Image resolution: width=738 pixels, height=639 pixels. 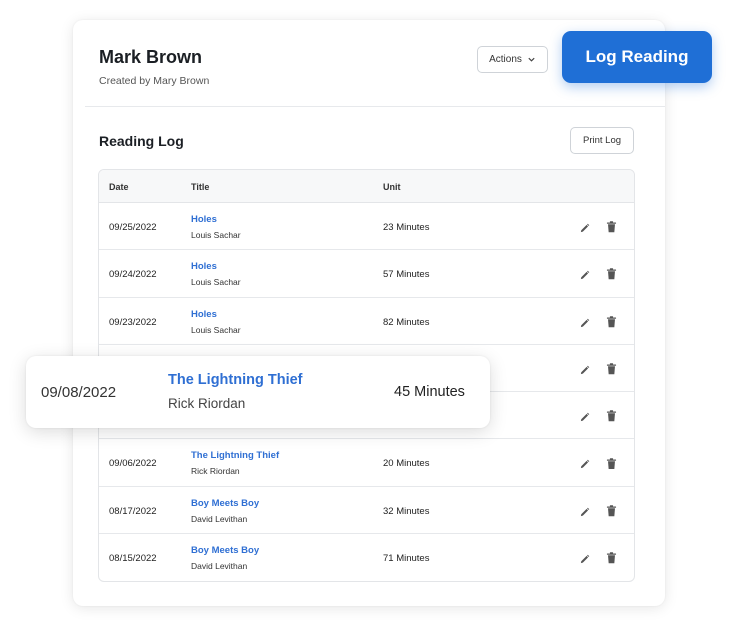 I want to click on row-date: 08/15/2022, so click(x=133, y=559).